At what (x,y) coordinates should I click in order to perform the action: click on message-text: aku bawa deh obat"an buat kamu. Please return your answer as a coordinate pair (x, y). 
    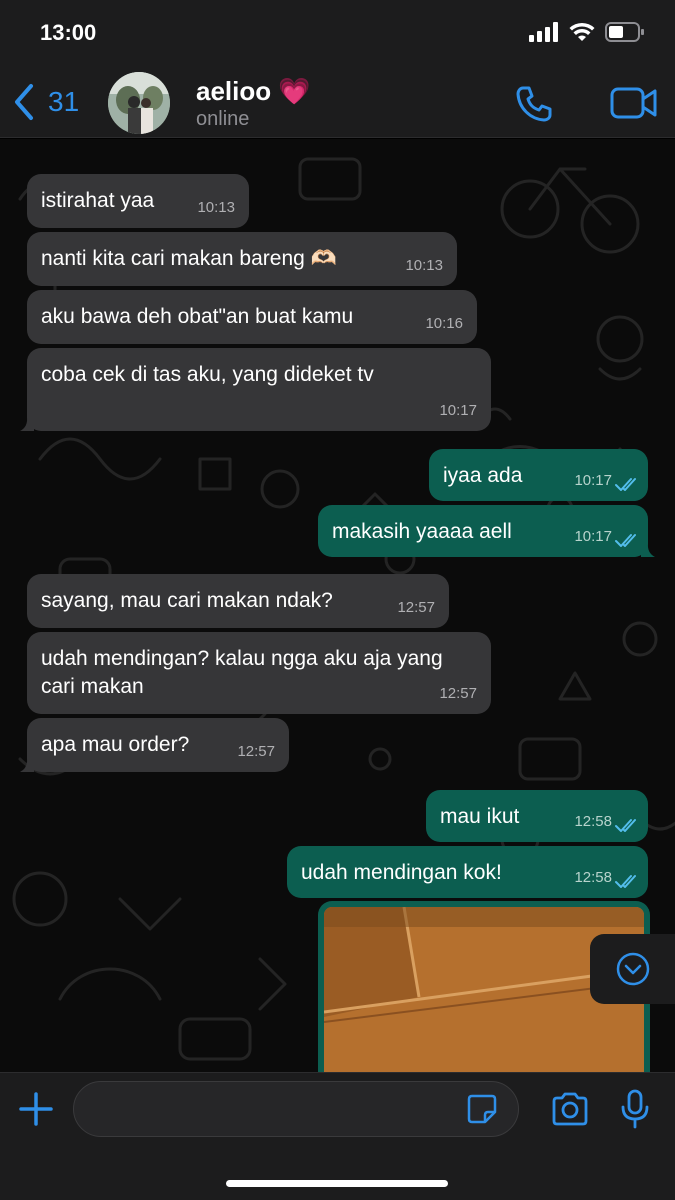
    Looking at the image, I should click on (197, 316).